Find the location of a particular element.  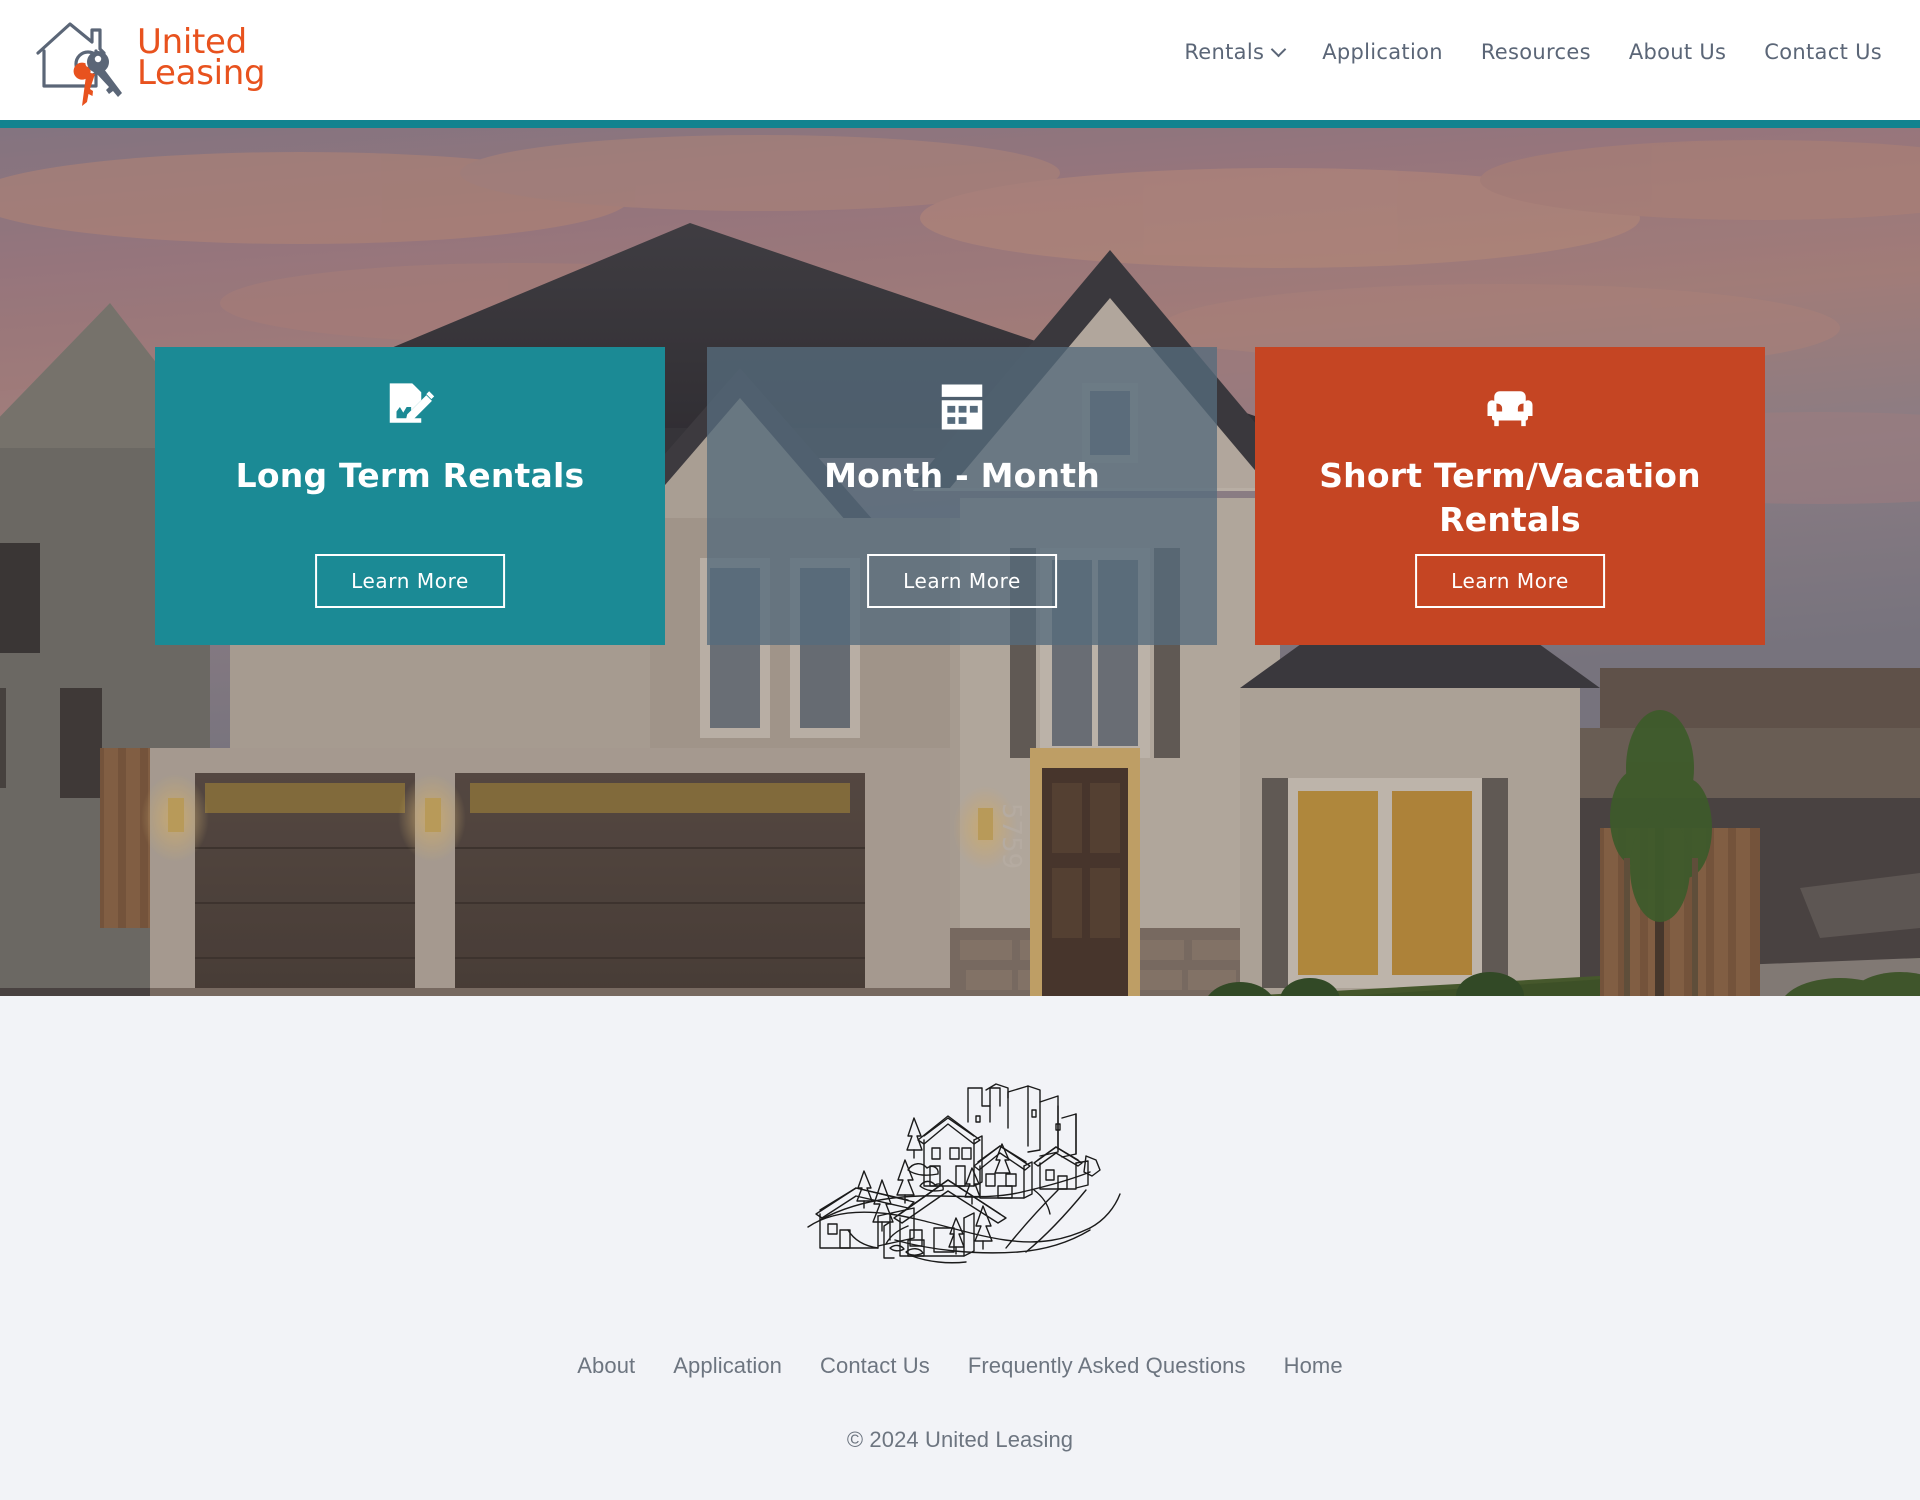

hero-card-long-term-rentals: Long Term Rentals Learn More is located at coordinates (410, 496).